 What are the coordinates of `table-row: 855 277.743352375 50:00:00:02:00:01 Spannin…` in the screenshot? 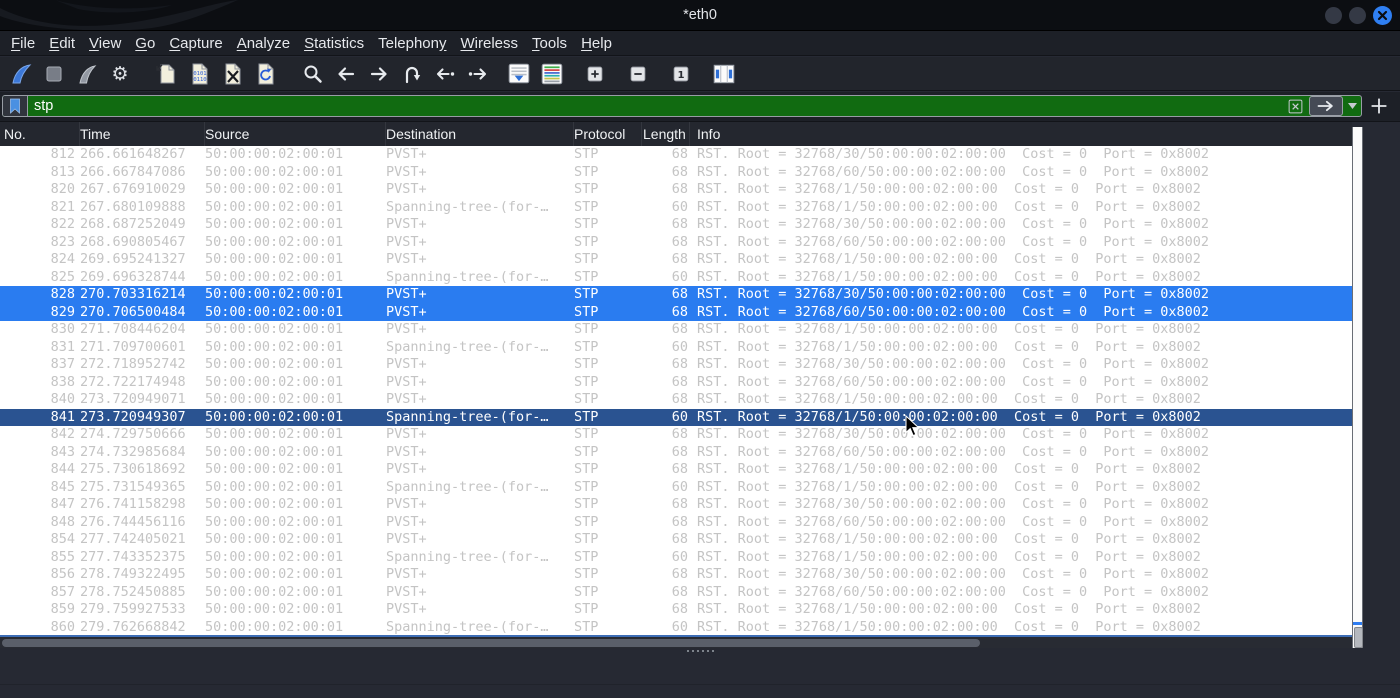 It's located at (676, 558).